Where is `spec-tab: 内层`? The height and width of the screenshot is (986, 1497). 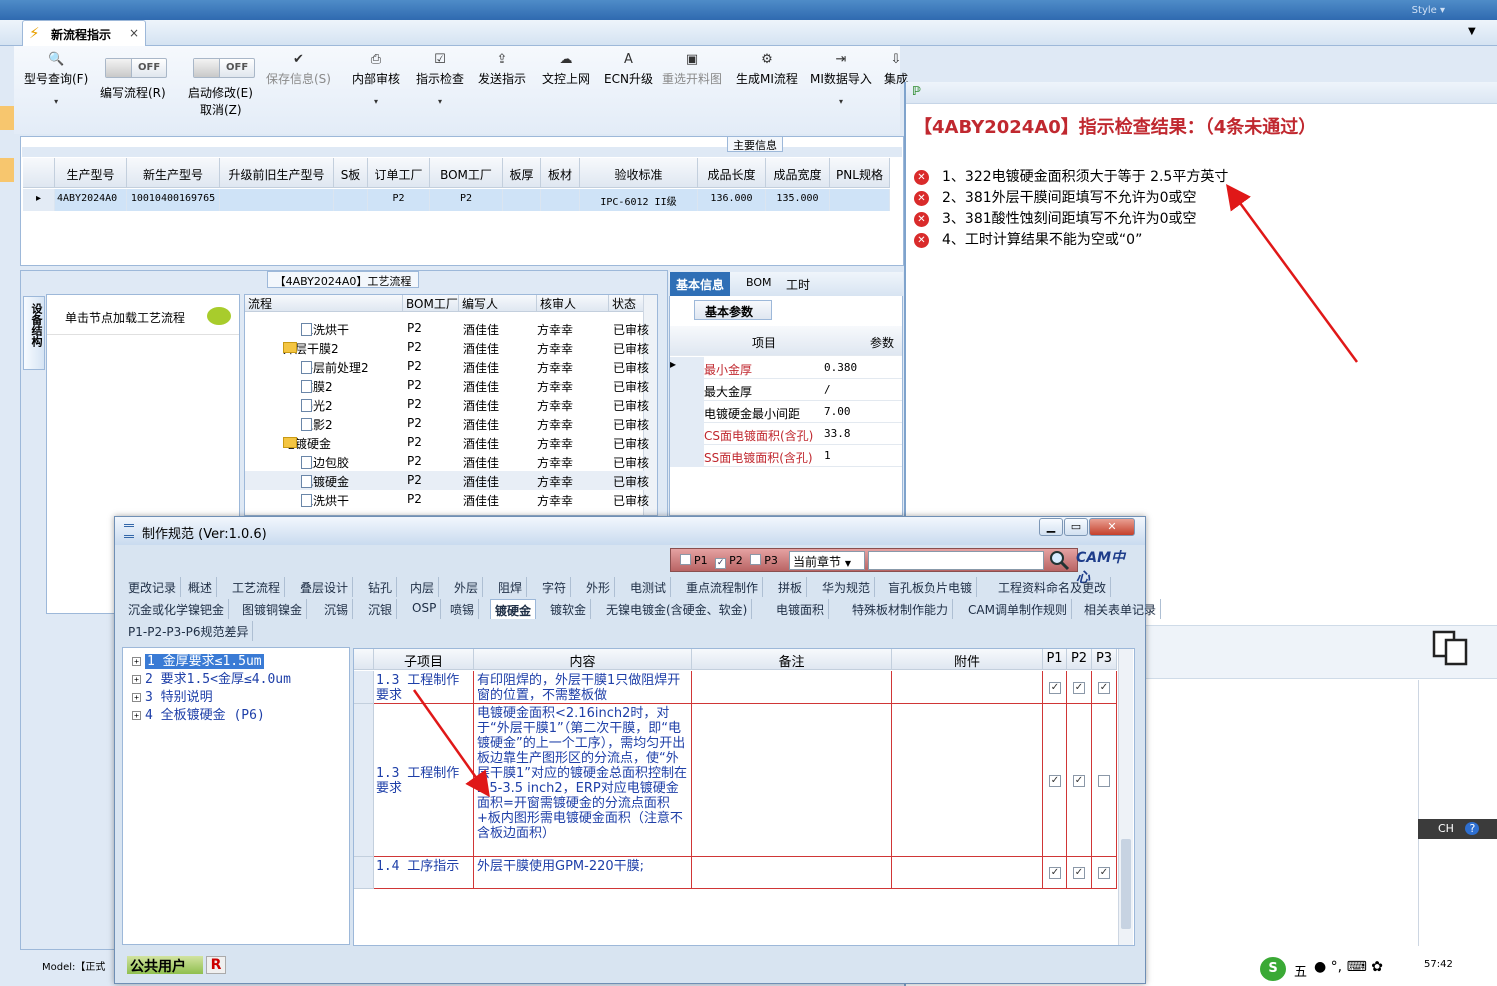 spec-tab: 内层 is located at coordinates (423, 587).